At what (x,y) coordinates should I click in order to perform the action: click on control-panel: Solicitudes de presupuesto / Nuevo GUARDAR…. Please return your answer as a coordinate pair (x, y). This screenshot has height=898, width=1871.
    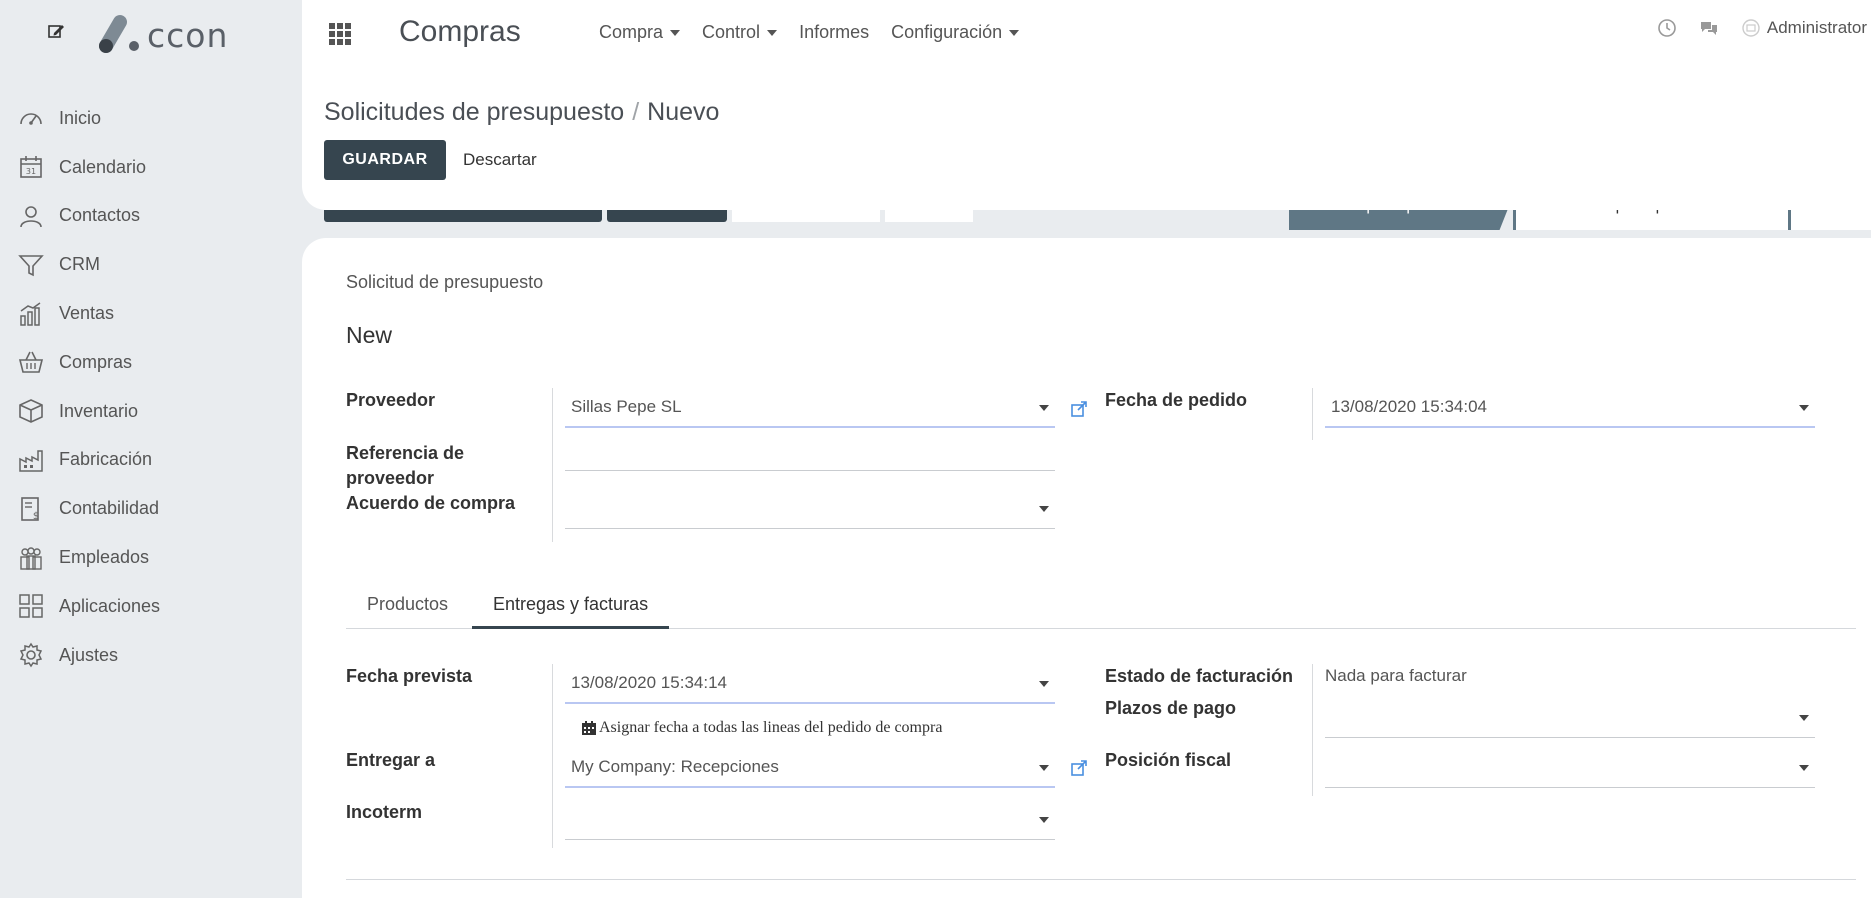
    Looking at the image, I should click on (1086, 139).